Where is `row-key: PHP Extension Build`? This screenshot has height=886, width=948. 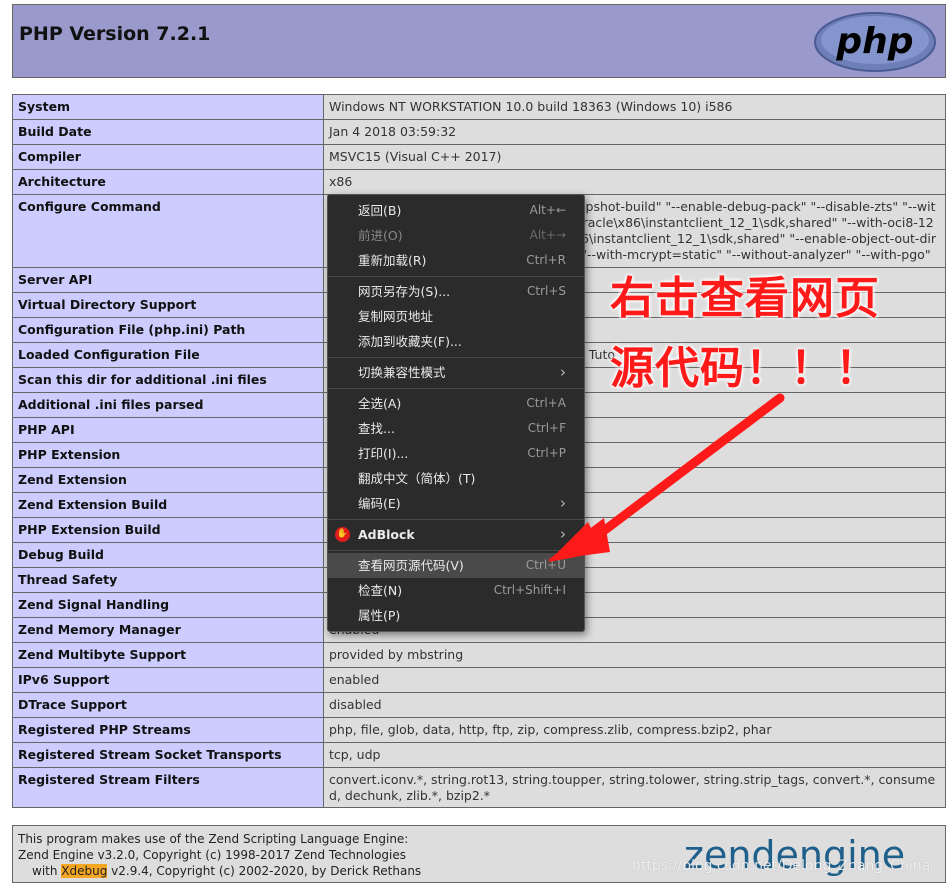
row-key: PHP Extension Build is located at coordinates (168, 530).